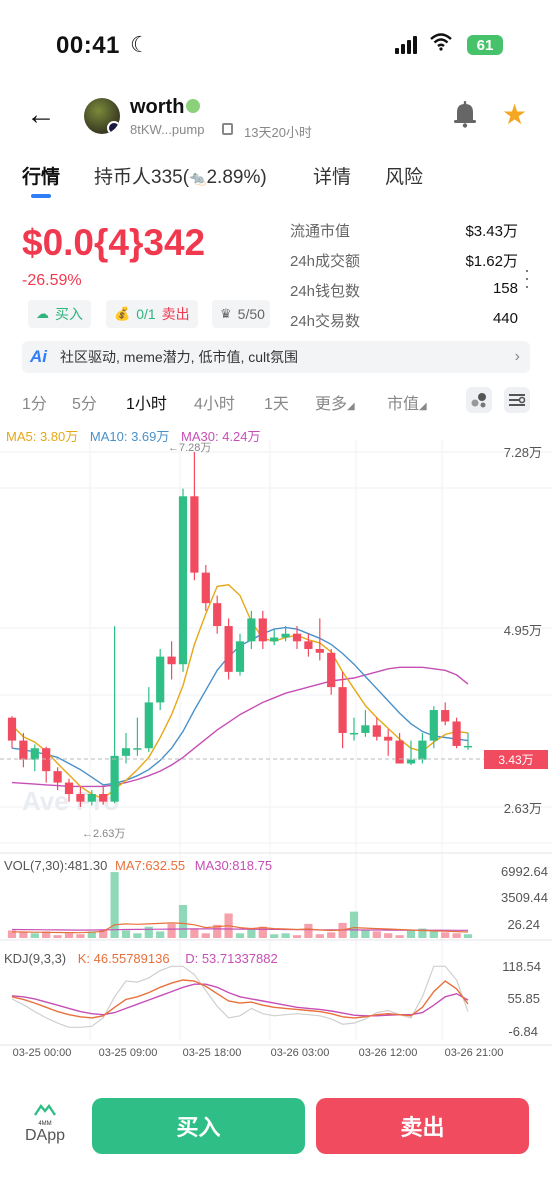  What do you see at coordinates (45, 1115) in the screenshot?
I see `dapp-logo-icon: 4MM` at bounding box center [45, 1115].